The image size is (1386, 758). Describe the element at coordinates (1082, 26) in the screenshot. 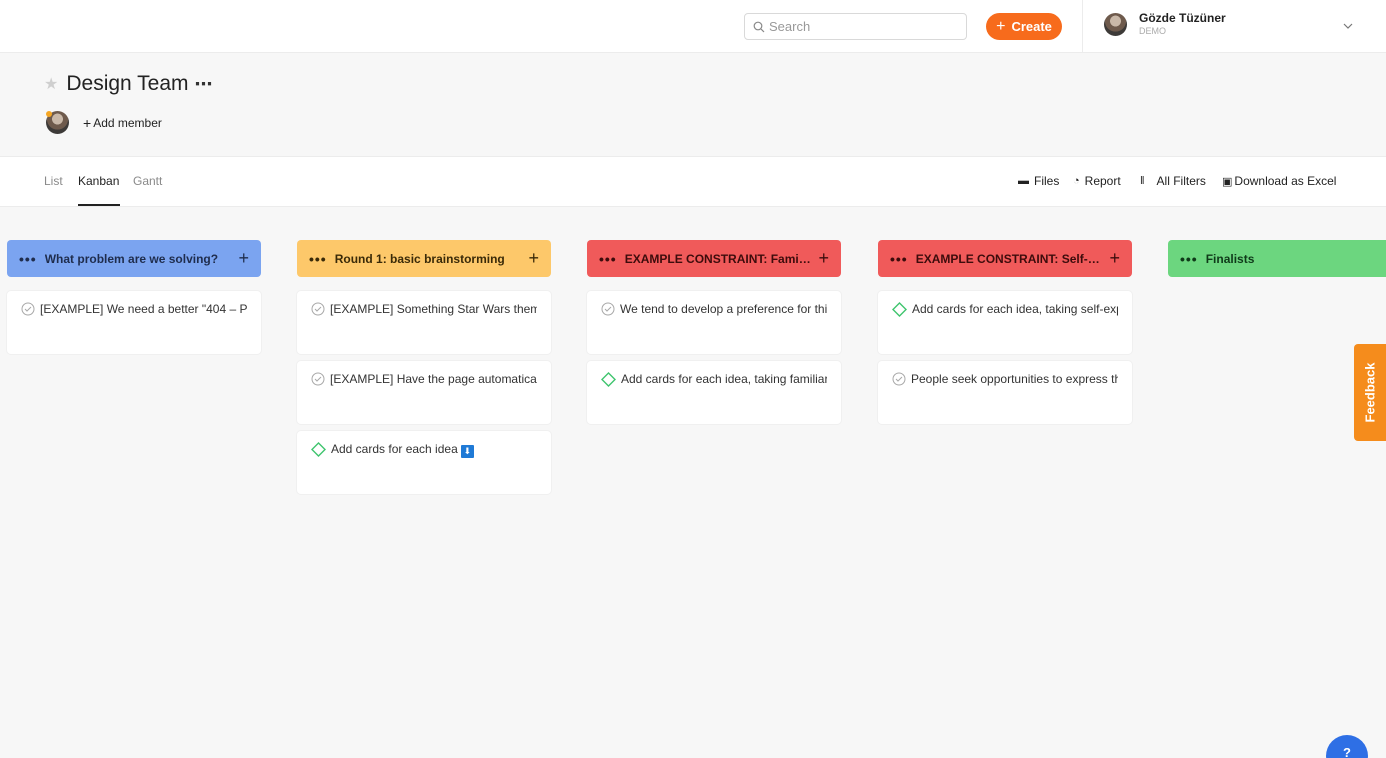

I see `top-divider` at that location.